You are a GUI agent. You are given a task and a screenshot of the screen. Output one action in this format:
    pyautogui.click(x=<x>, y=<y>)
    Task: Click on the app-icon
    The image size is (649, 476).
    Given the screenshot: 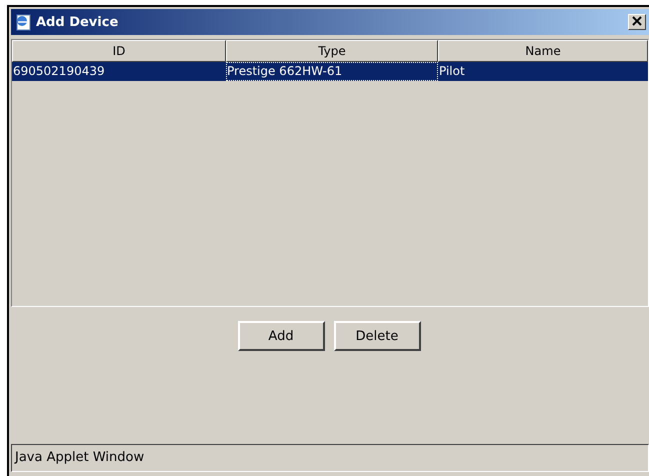 What is the action you would take?
    pyautogui.click(x=23, y=22)
    